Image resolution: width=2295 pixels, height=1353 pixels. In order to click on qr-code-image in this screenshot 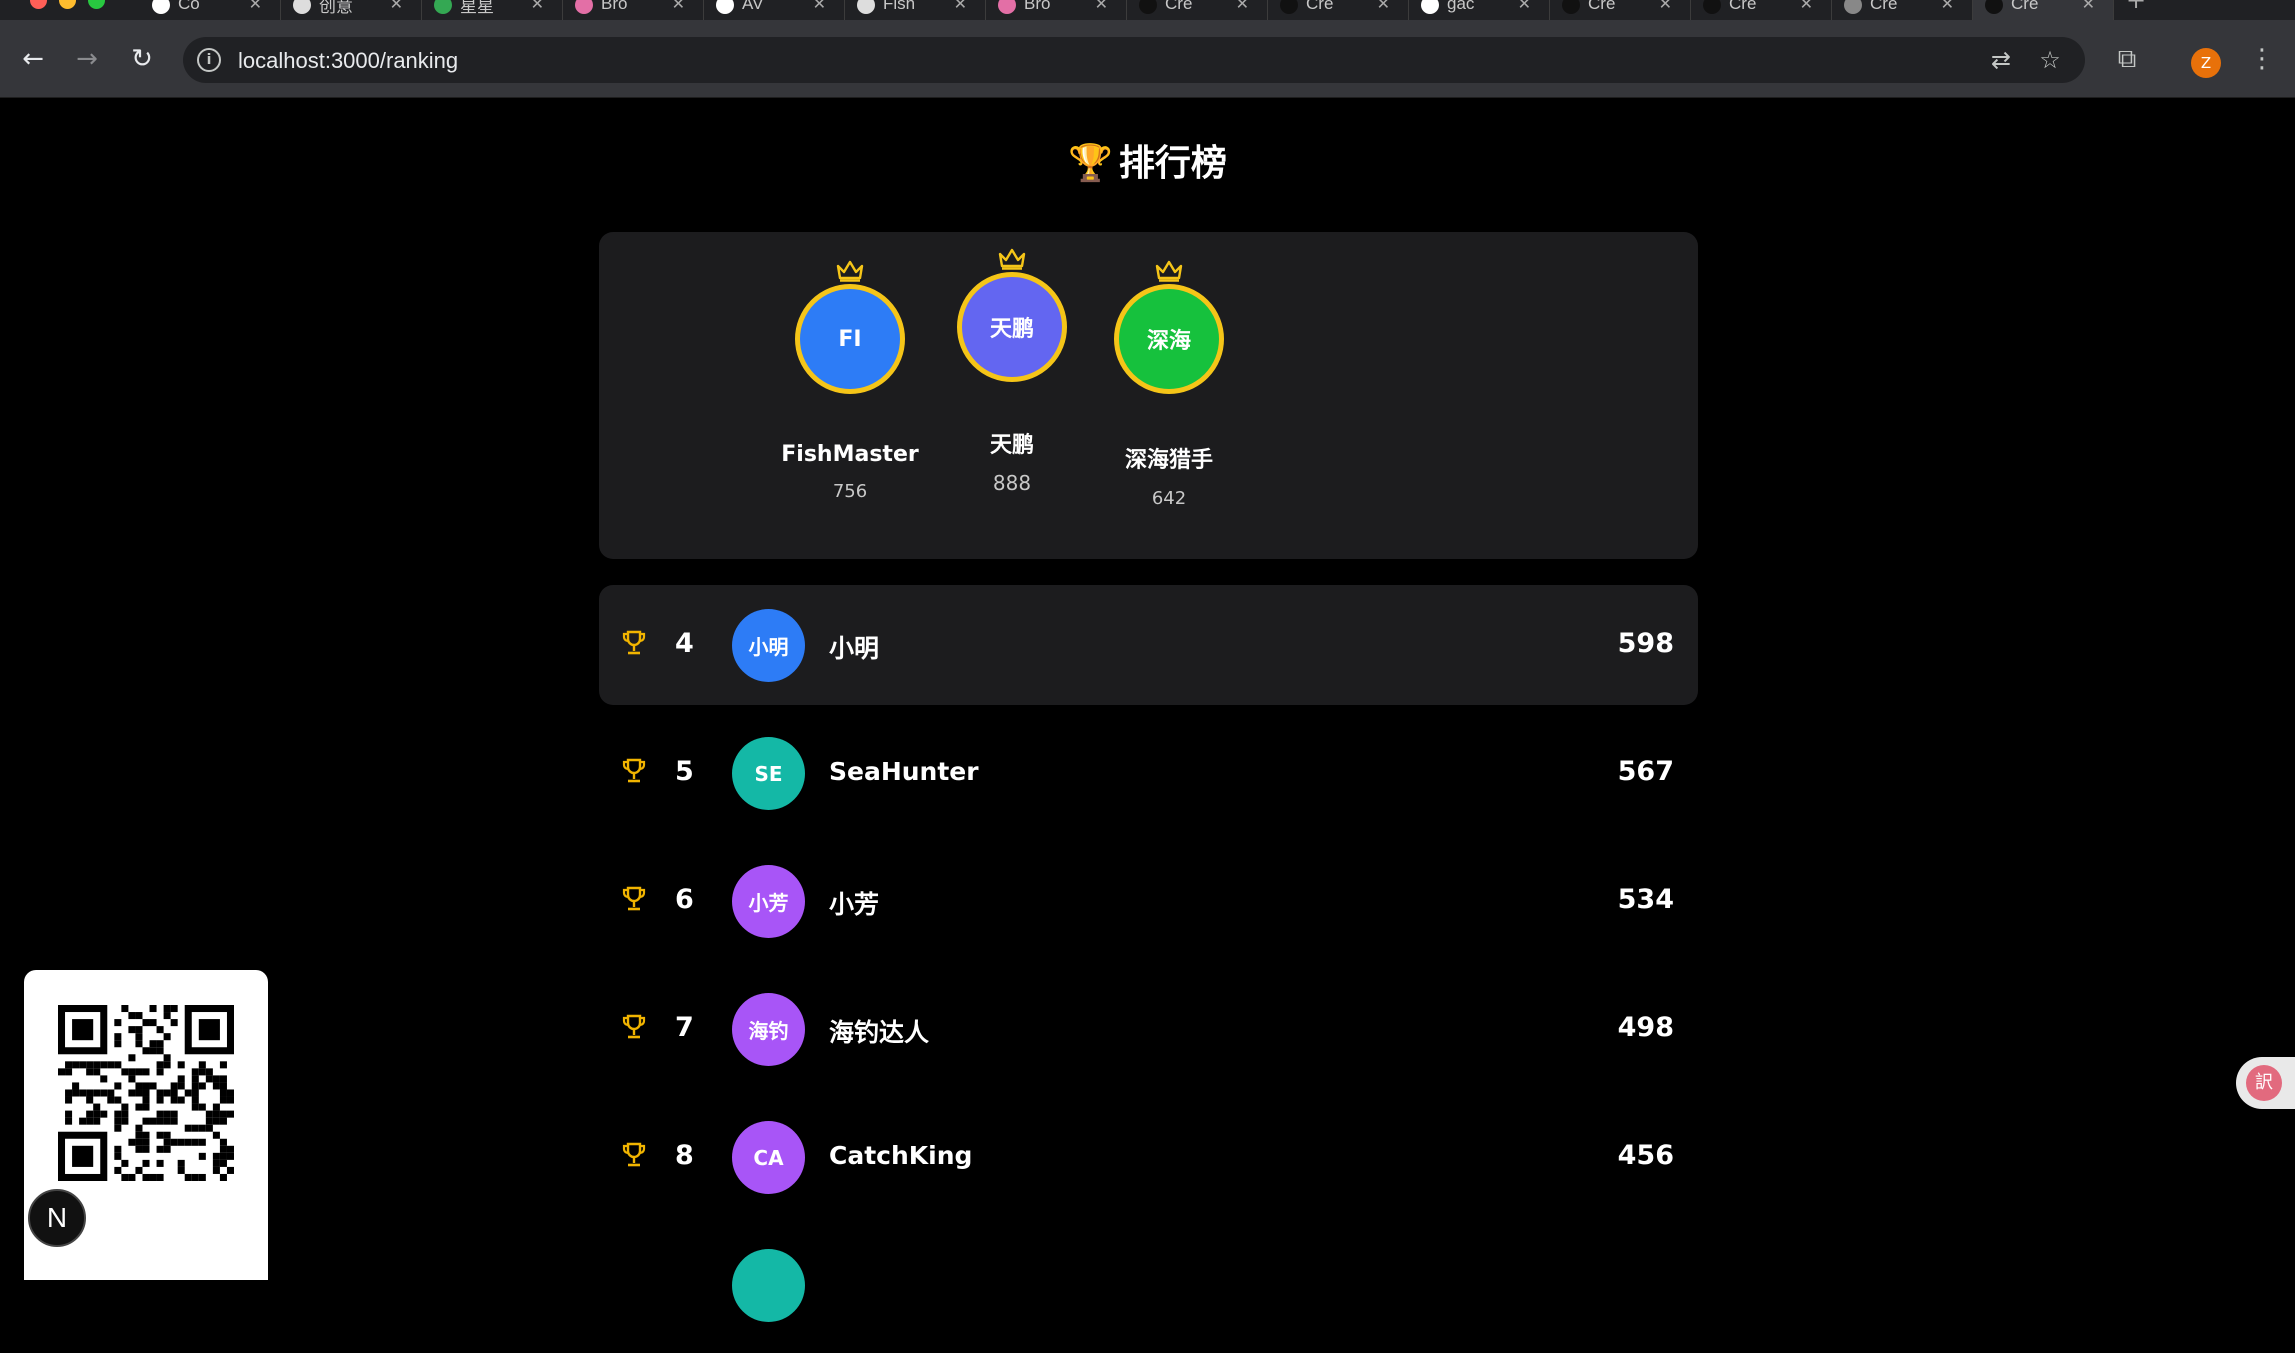, I will do `click(146, 1093)`.